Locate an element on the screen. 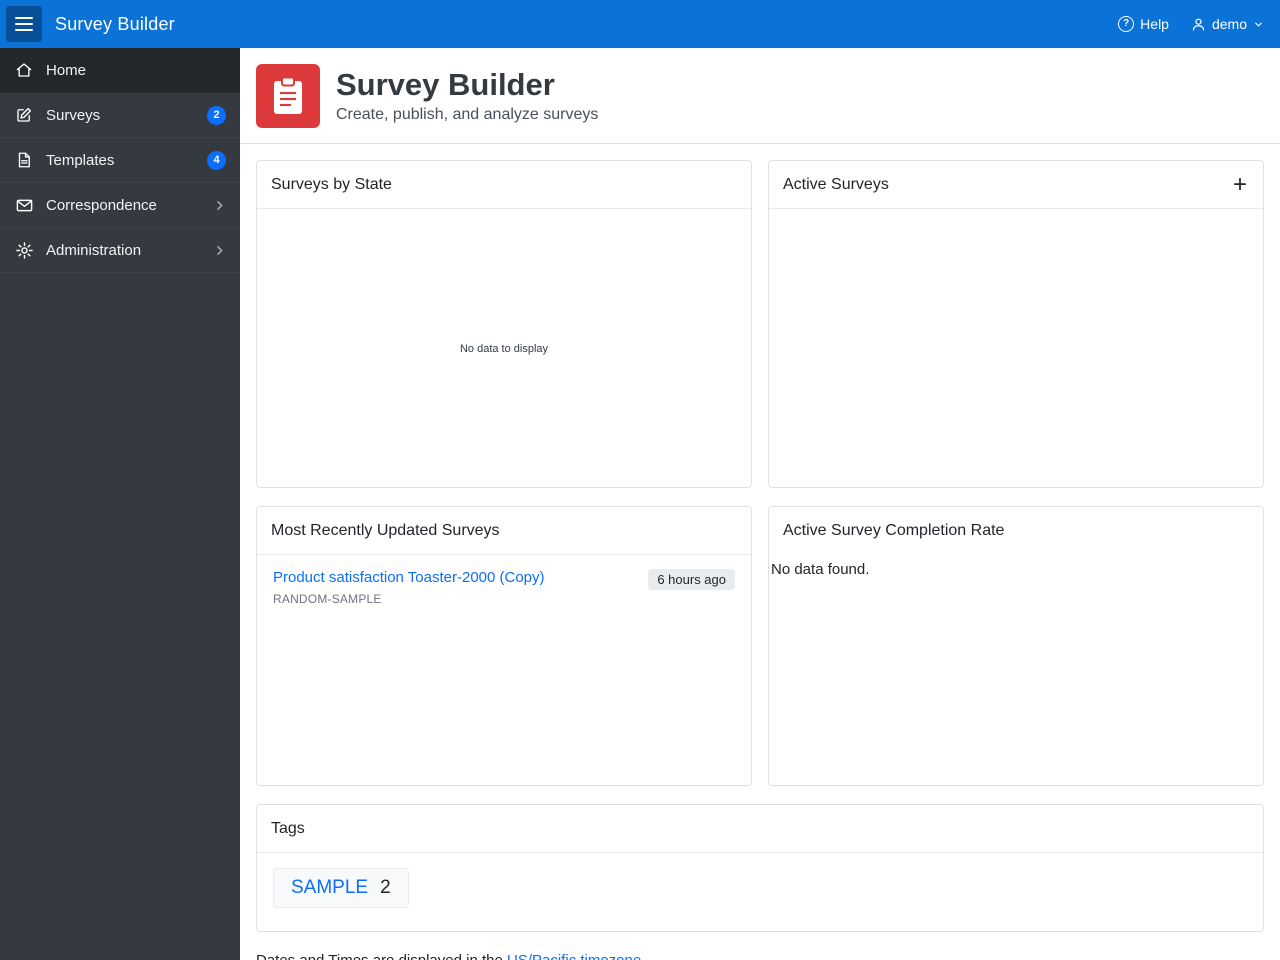 This screenshot has height=960, width=1280. templates-count-badge: 4 is located at coordinates (216, 160).